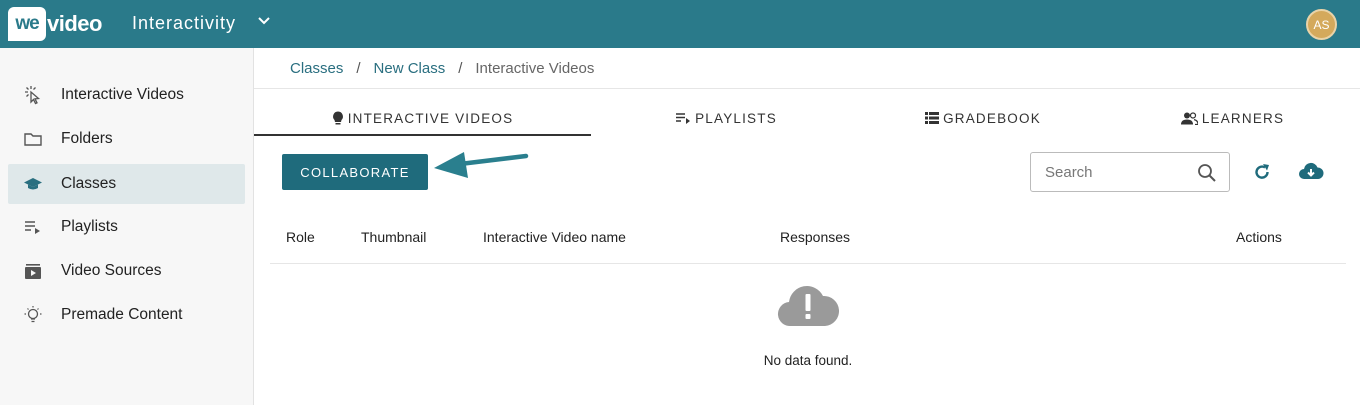 This screenshot has width=1360, height=405. I want to click on sidebar-item-interactive-videos: Interactive Videos, so click(126, 95).